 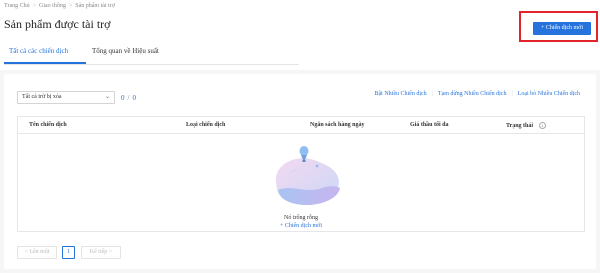 What do you see at coordinates (101, 252) in the screenshot?
I see `next-page-button: Kế tiếp >` at bounding box center [101, 252].